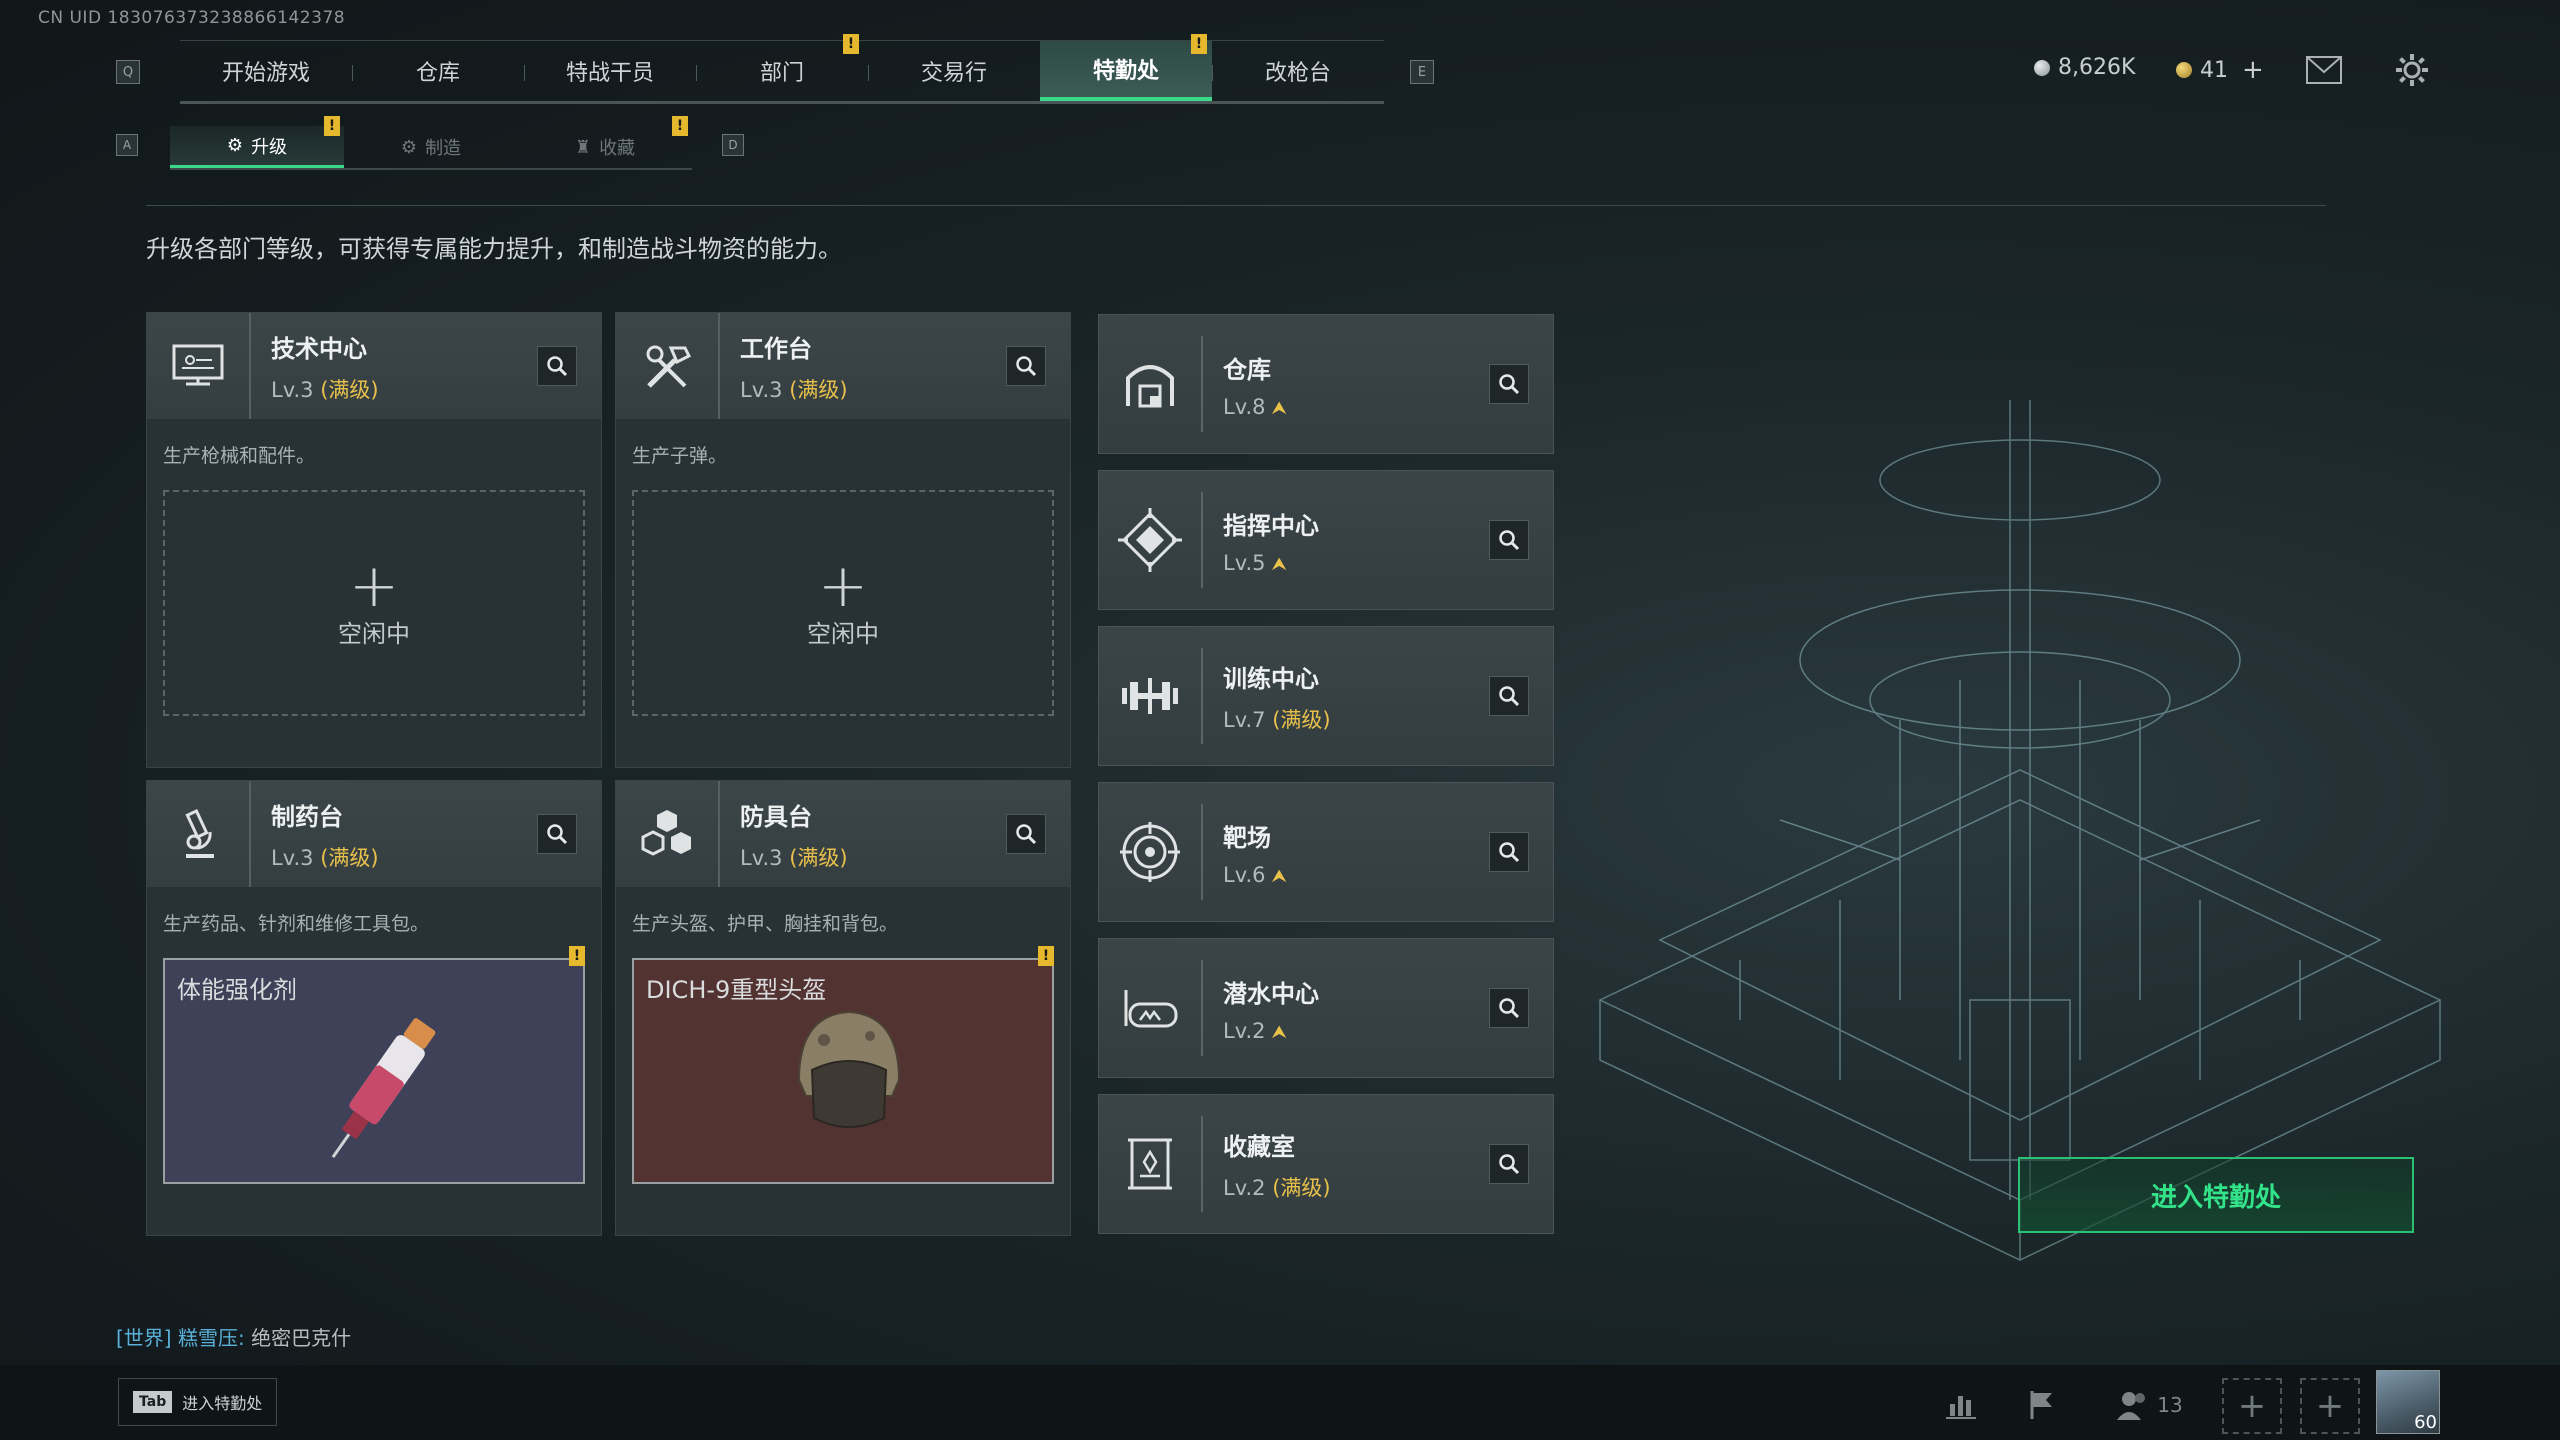 The image size is (2560, 1440). What do you see at coordinates (1126, 71) in the screenshot?
I see `tab-special-ops: 特勤处` at bounding box center [1126, 71].